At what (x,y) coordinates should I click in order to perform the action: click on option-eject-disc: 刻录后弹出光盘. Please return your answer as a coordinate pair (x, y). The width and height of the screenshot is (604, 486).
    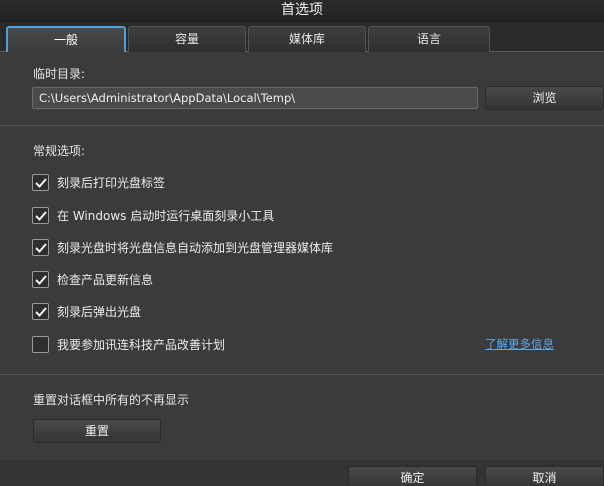
    Looking at the image, I should click on (86, 311).